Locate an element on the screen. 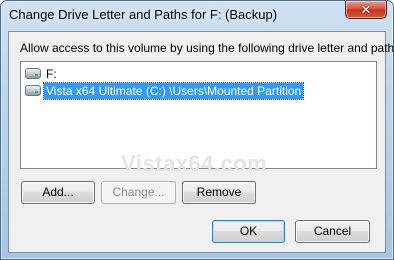 This screenshot has width=394, height=260. list-item-f-drive: F: is located at coordinates (42, 73).